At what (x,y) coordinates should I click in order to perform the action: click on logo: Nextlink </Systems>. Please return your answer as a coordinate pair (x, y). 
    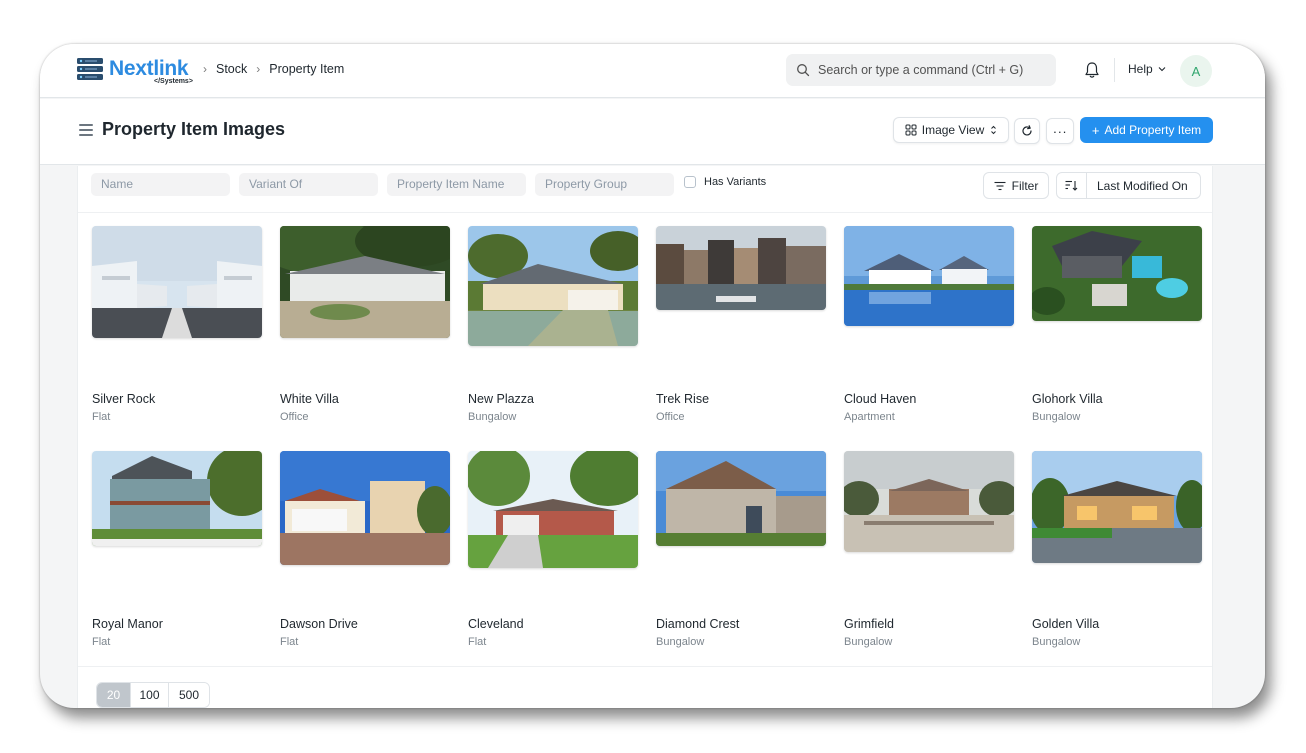
    Looking at the image, I should click on (138, 72).